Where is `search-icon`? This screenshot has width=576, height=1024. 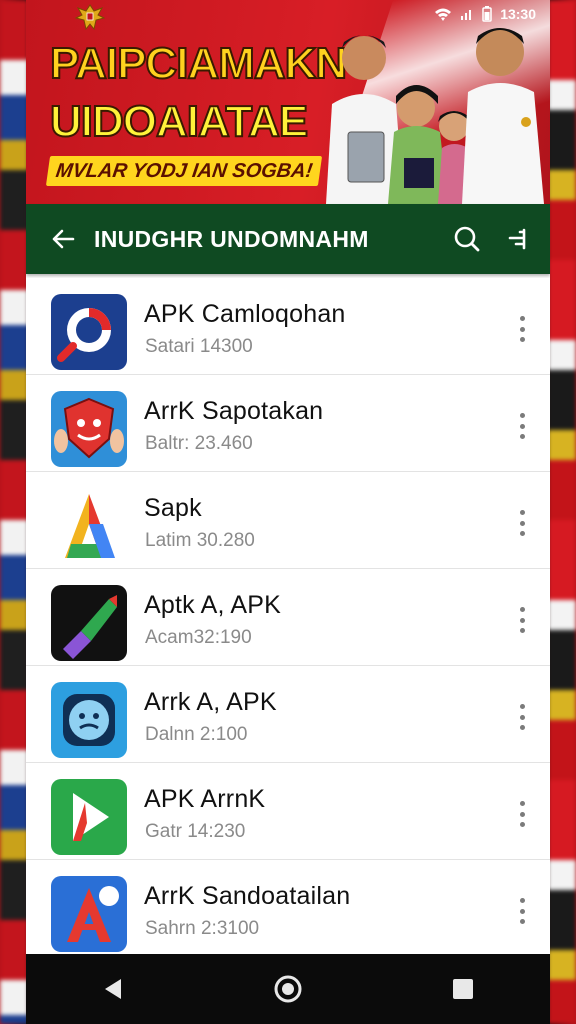
search-icon is located at coordinates (467, 239).